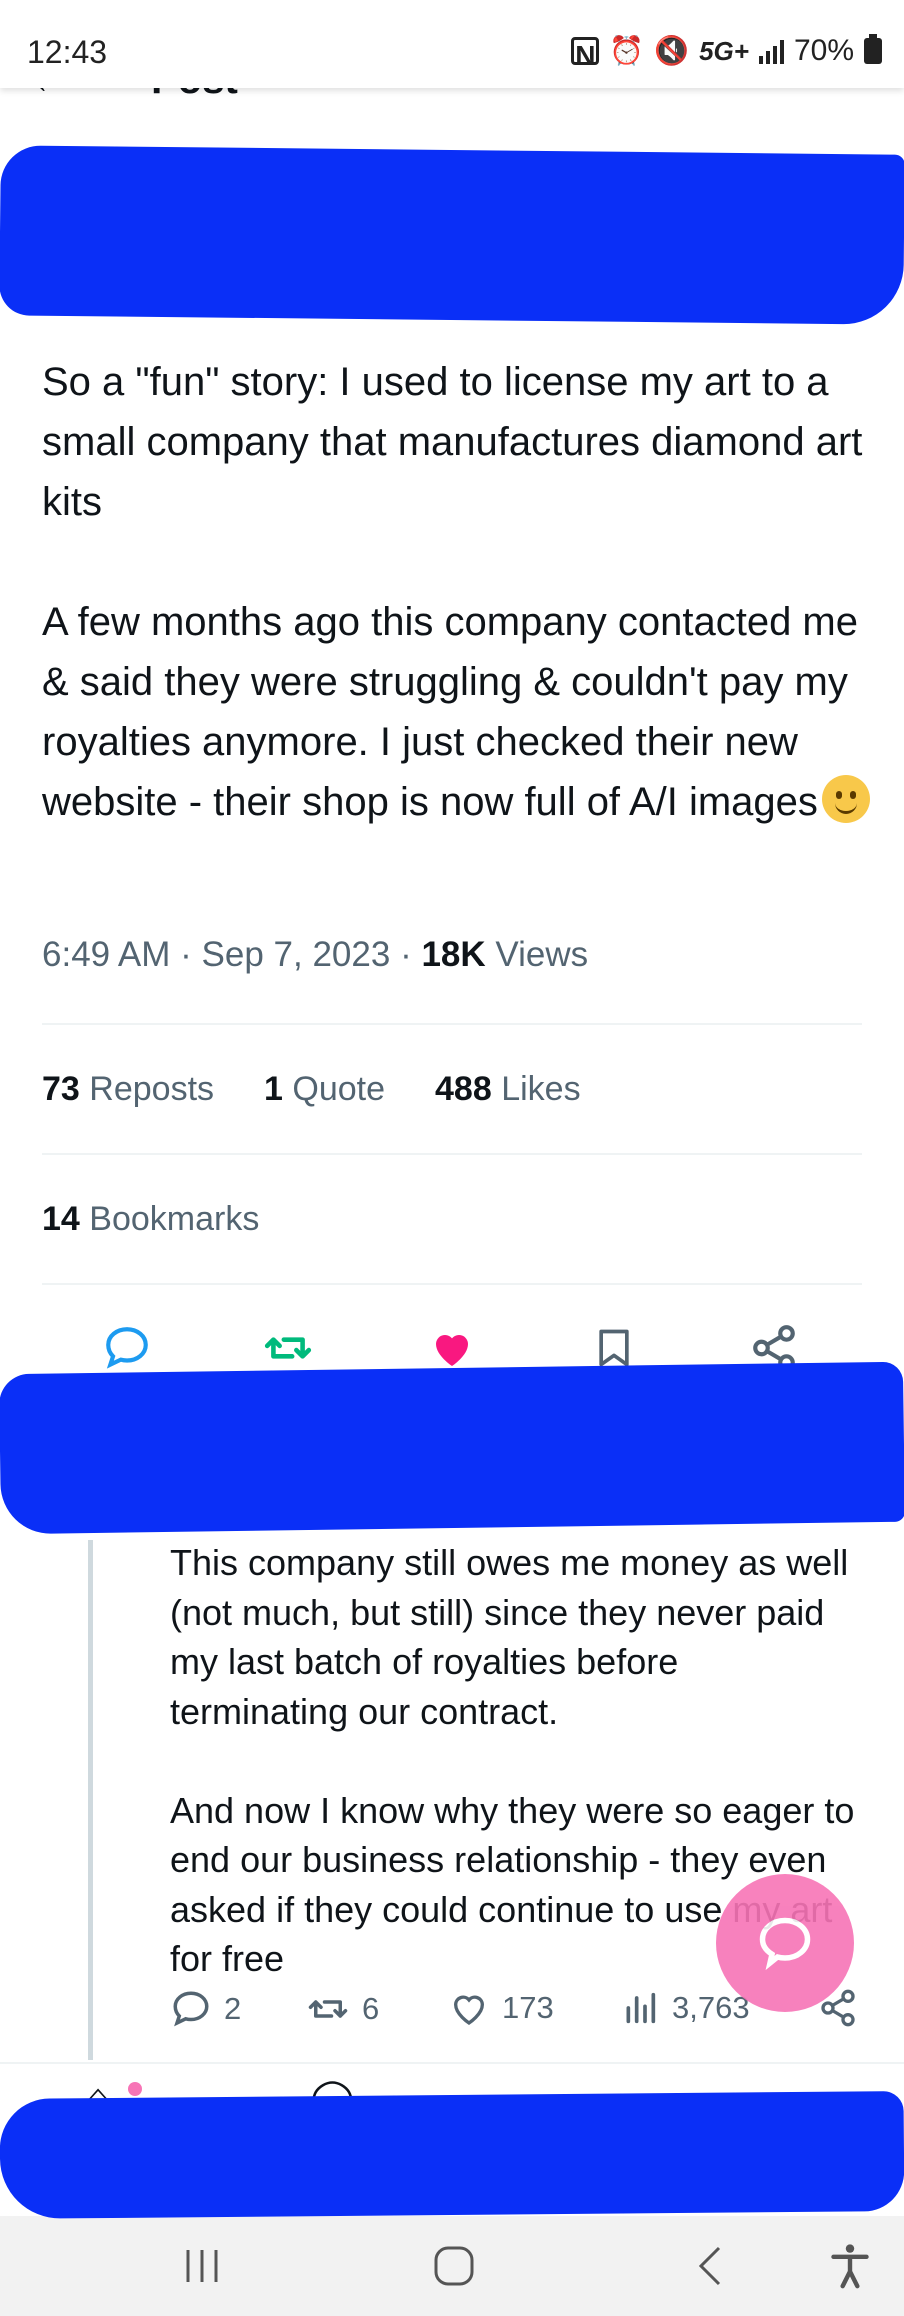 The height and width of the screenshot is (2316, 904). I want to click on signal-icon, so click(771, 51).